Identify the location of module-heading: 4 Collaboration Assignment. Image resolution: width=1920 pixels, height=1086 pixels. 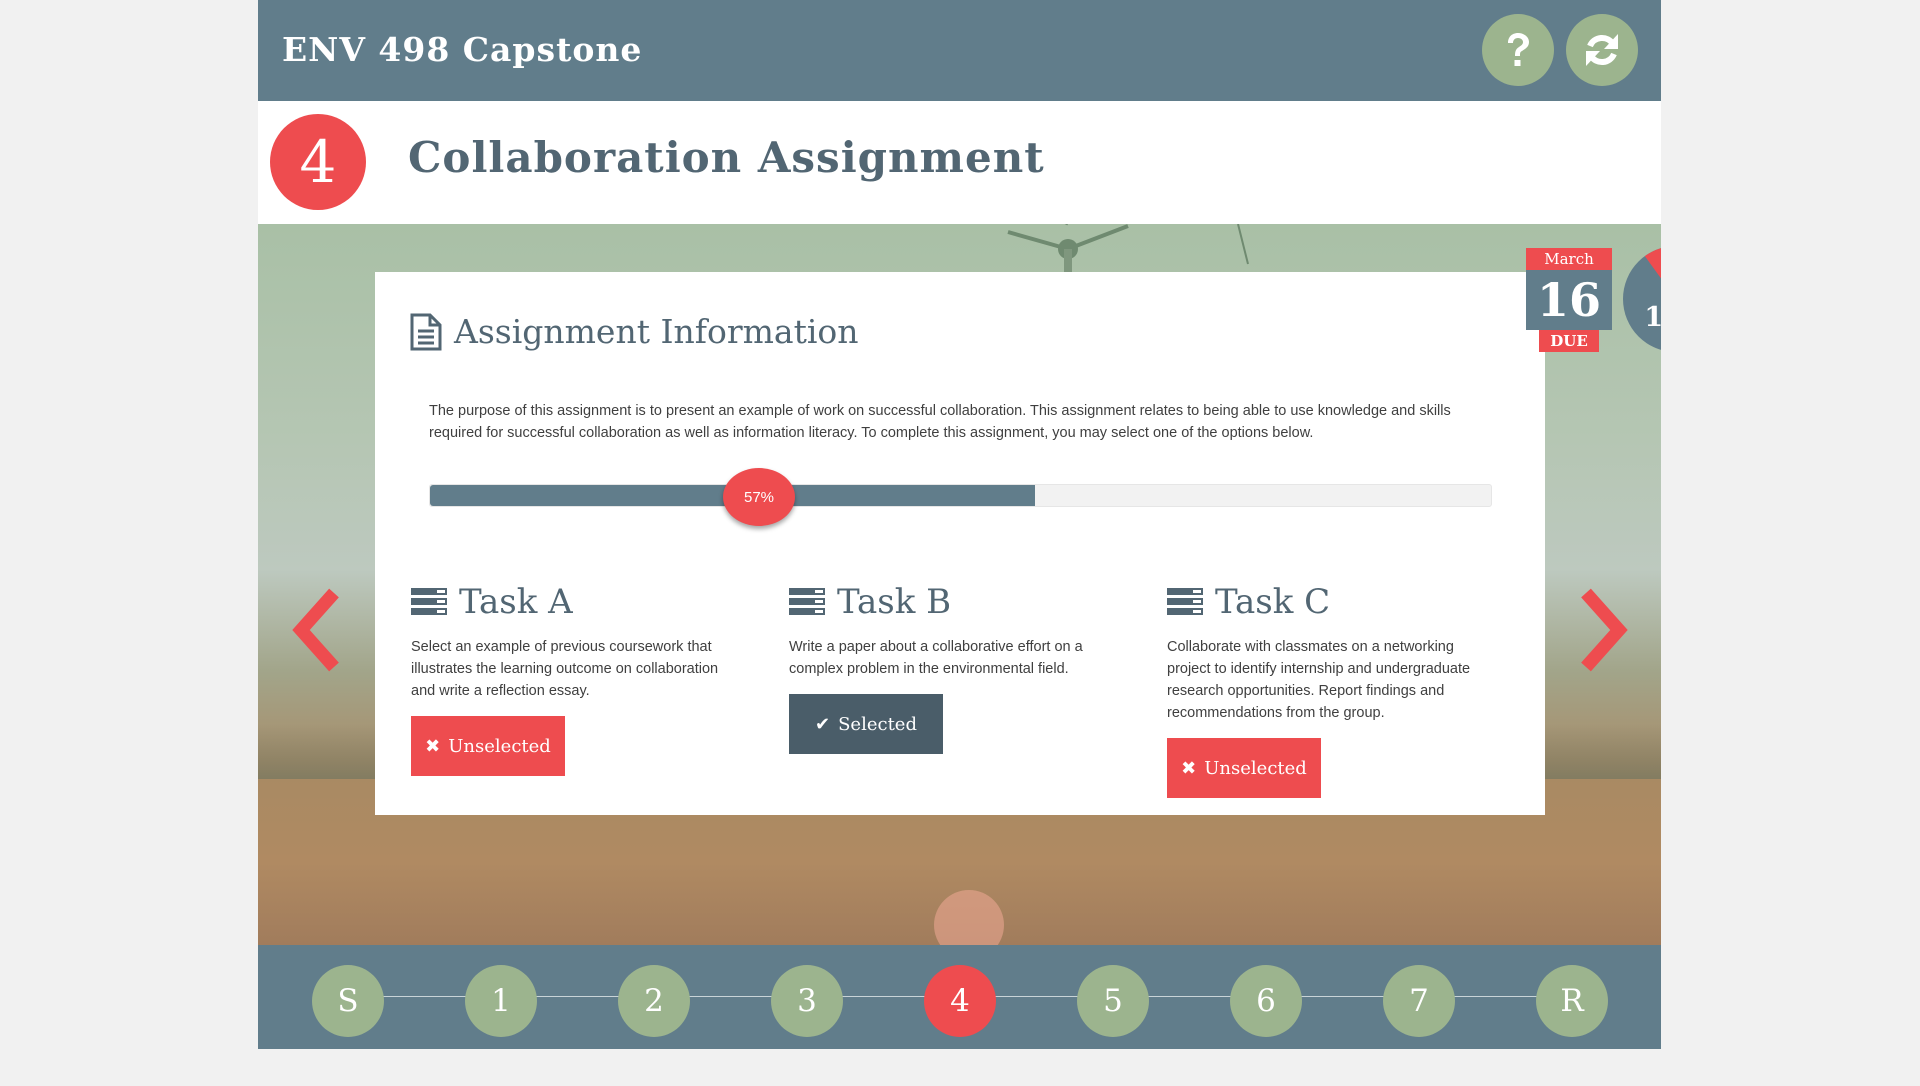
(959, 162).